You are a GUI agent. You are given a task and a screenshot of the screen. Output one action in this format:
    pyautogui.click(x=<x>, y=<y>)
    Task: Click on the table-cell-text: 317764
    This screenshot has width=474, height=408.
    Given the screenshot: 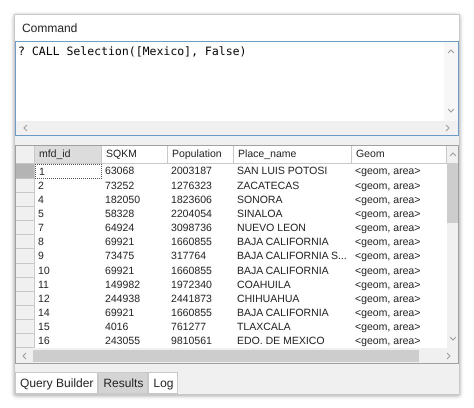 What is the action you would take?
    pyautogui.click(x=189, y=256)
    